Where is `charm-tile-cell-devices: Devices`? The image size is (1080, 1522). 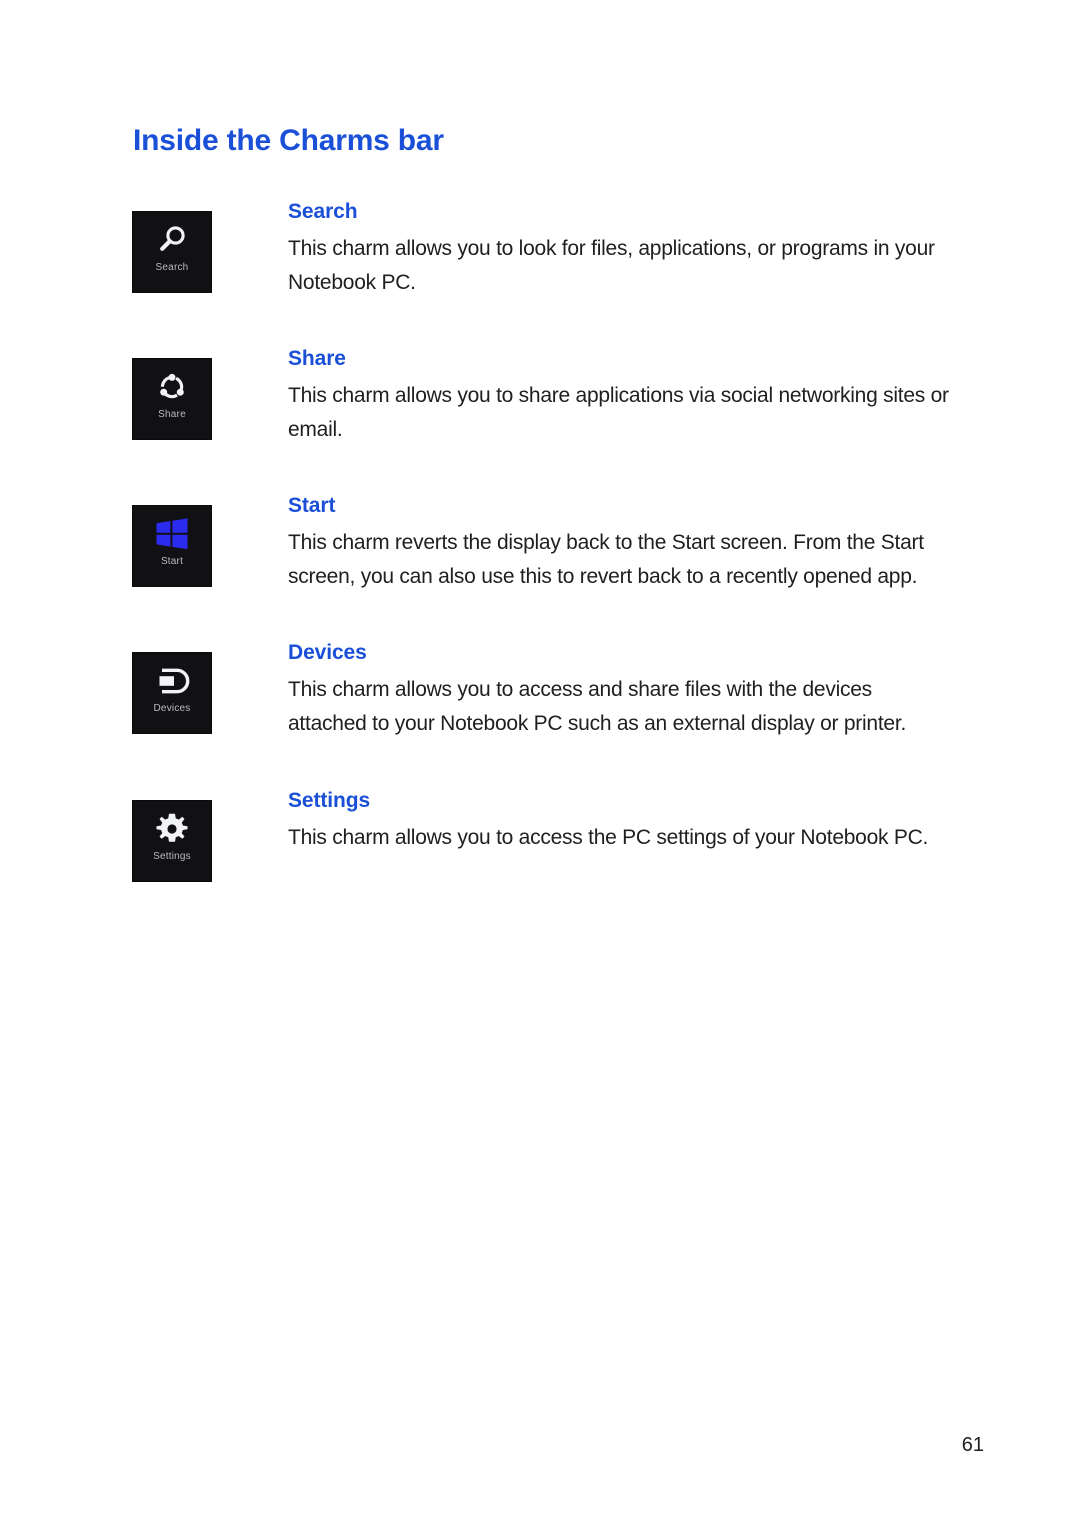 charm-tile-cell-devices: Devices is located at coordinates (144, 687).